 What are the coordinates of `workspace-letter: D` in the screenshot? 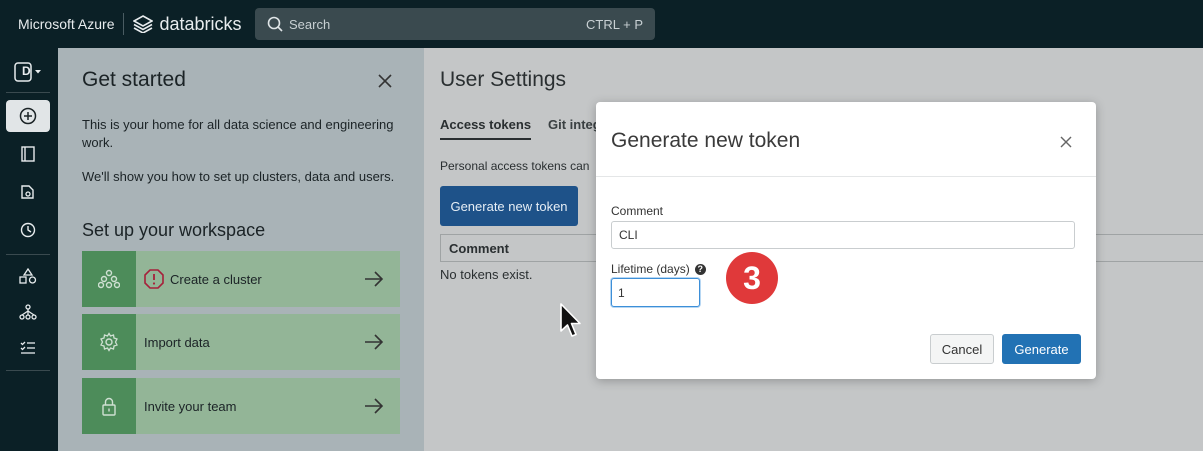 It's located at (26, 71).